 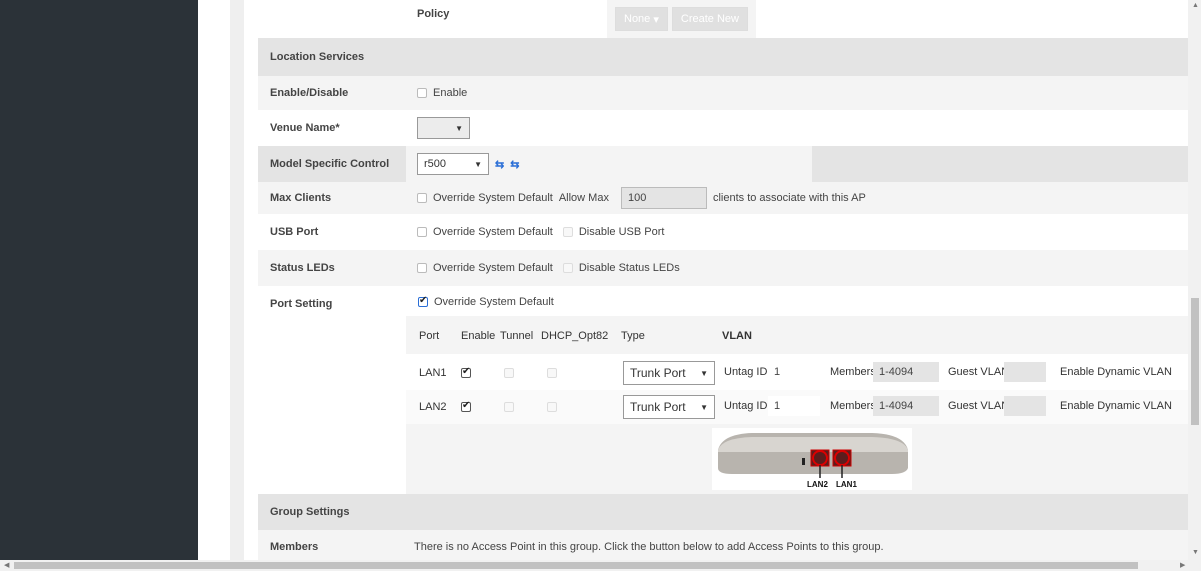 I want to click on lan1-enable-checkbox, so click(x=466, y=372).